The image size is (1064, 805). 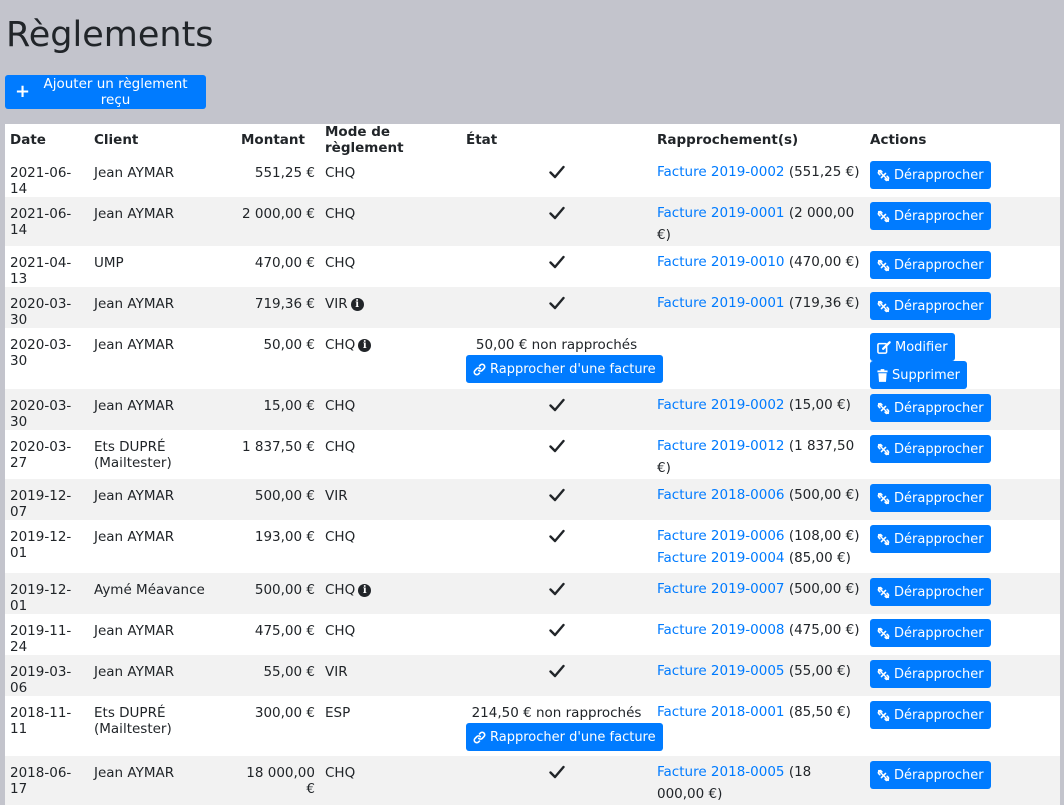 What do you see at coordinates (47, 140) in the screenshot?
I see `col-header-date: Date` at bounding box center [47, 140].